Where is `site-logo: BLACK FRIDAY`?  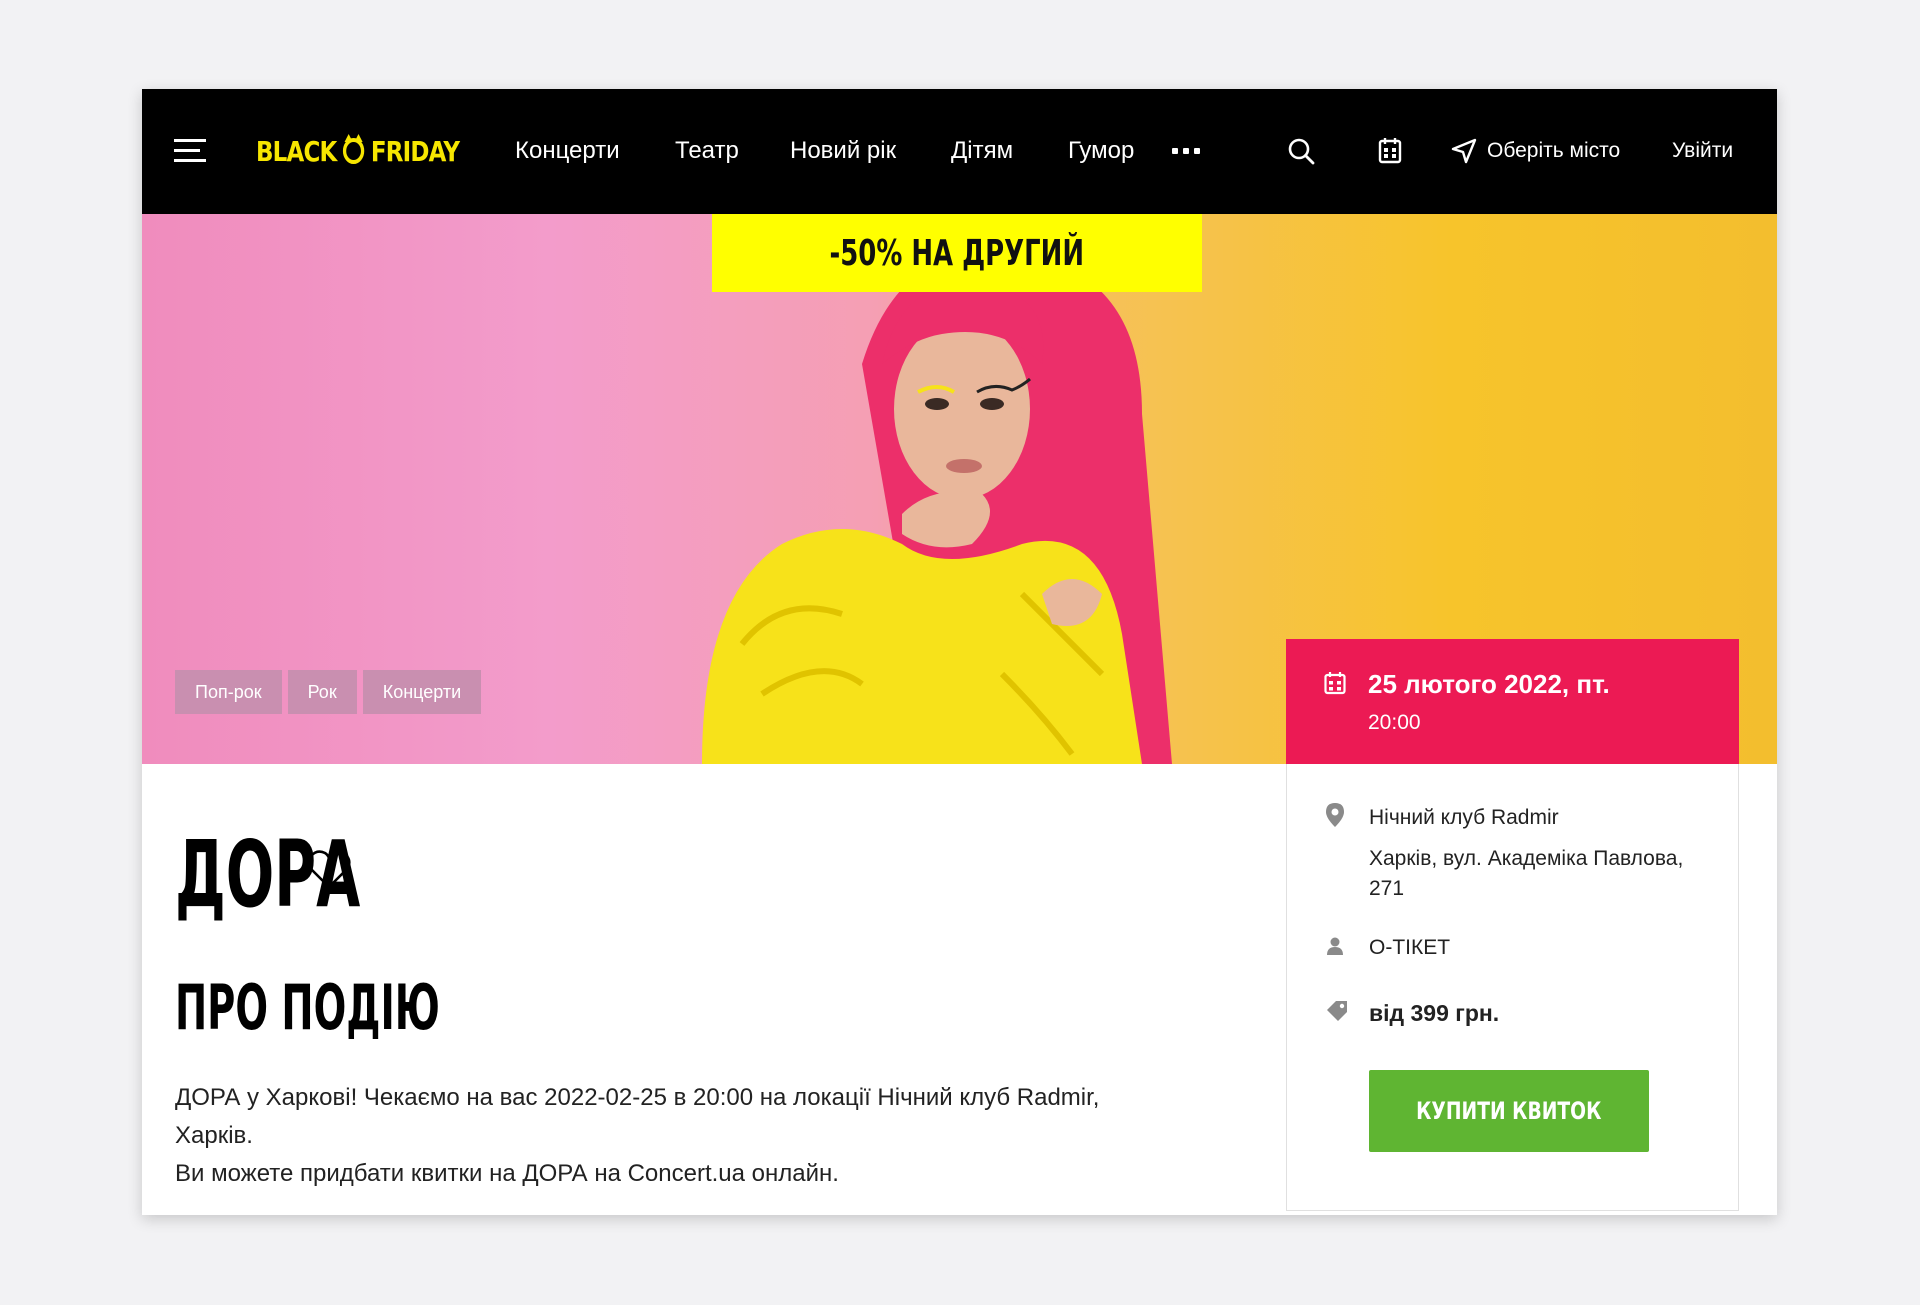
site-logo: BLACK FRIDAY is located at coordinates (358, 151).